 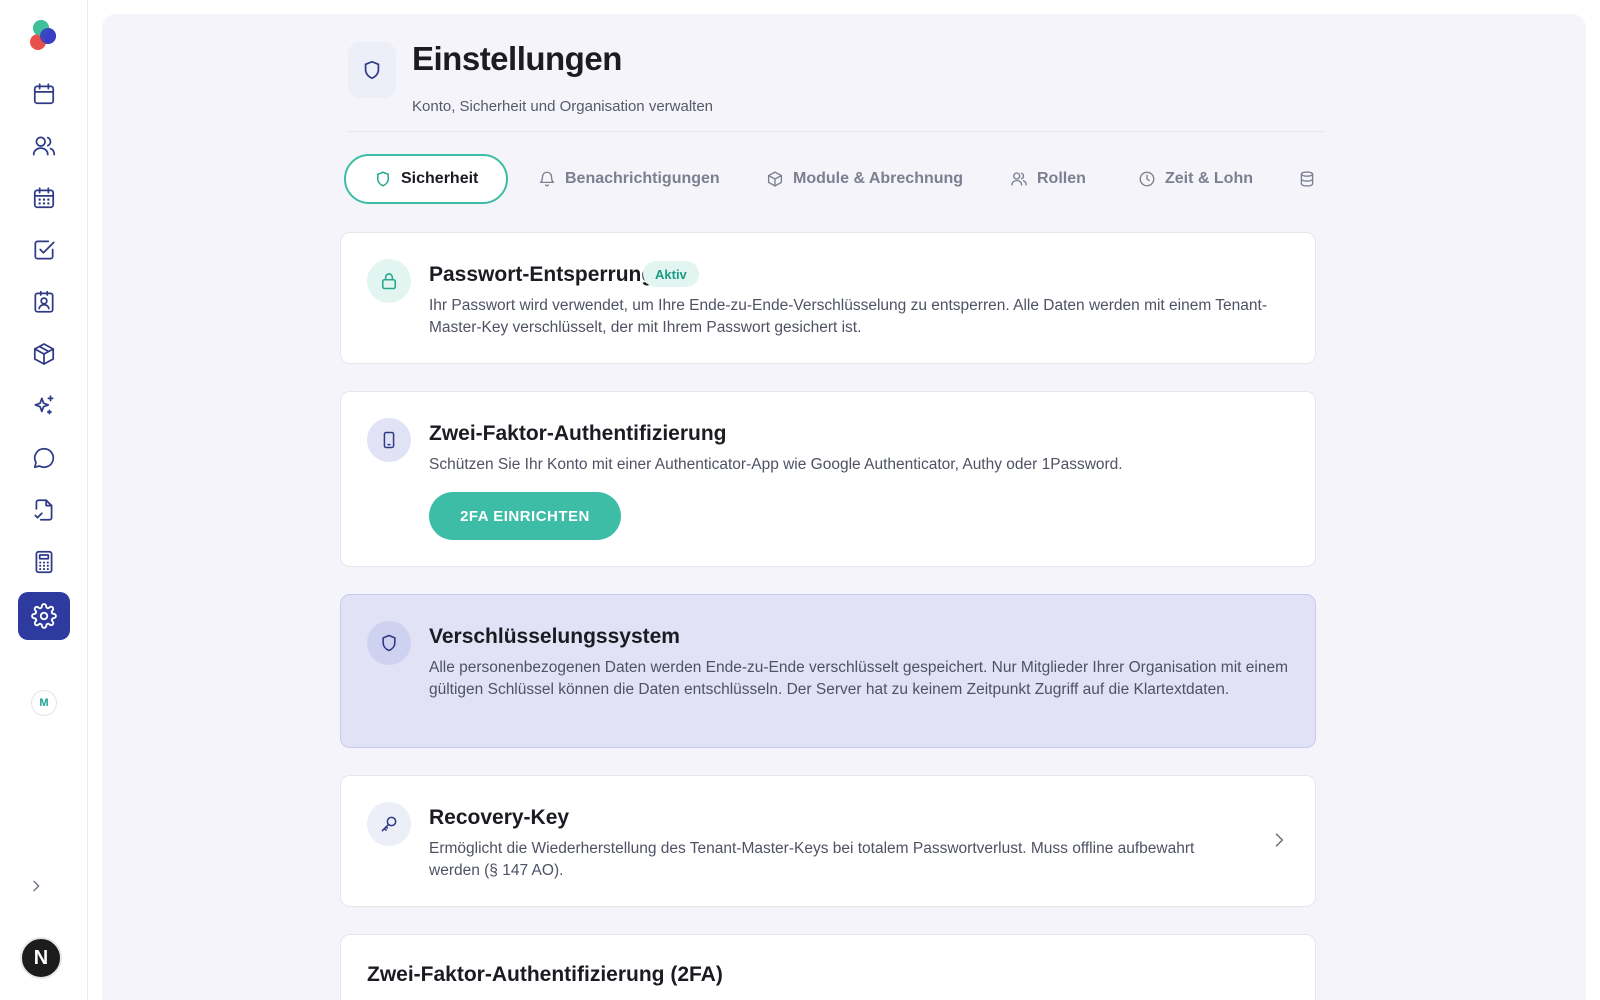 I want to click on contact-card-icon, so click(x=44, y=301).